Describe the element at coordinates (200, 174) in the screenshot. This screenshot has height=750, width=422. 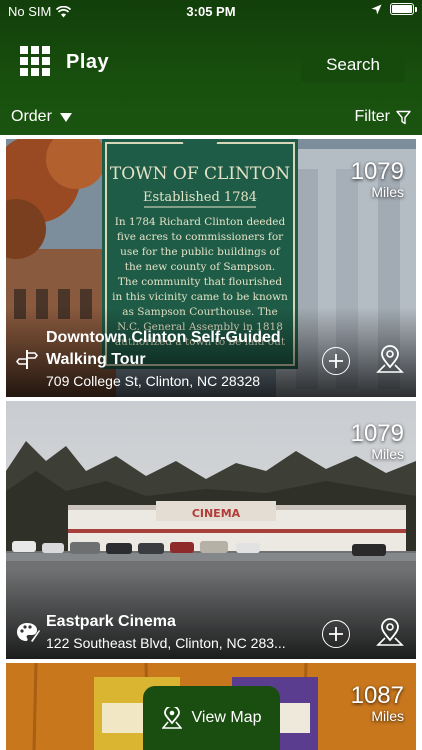
I see `marker-title: TOWN OF CLINTON` at that location.